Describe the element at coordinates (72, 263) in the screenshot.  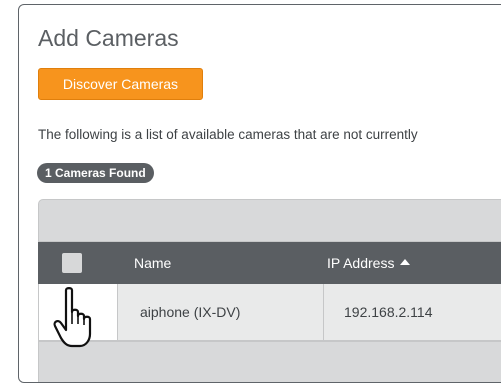
I see `select-all-checkbox` at that location.